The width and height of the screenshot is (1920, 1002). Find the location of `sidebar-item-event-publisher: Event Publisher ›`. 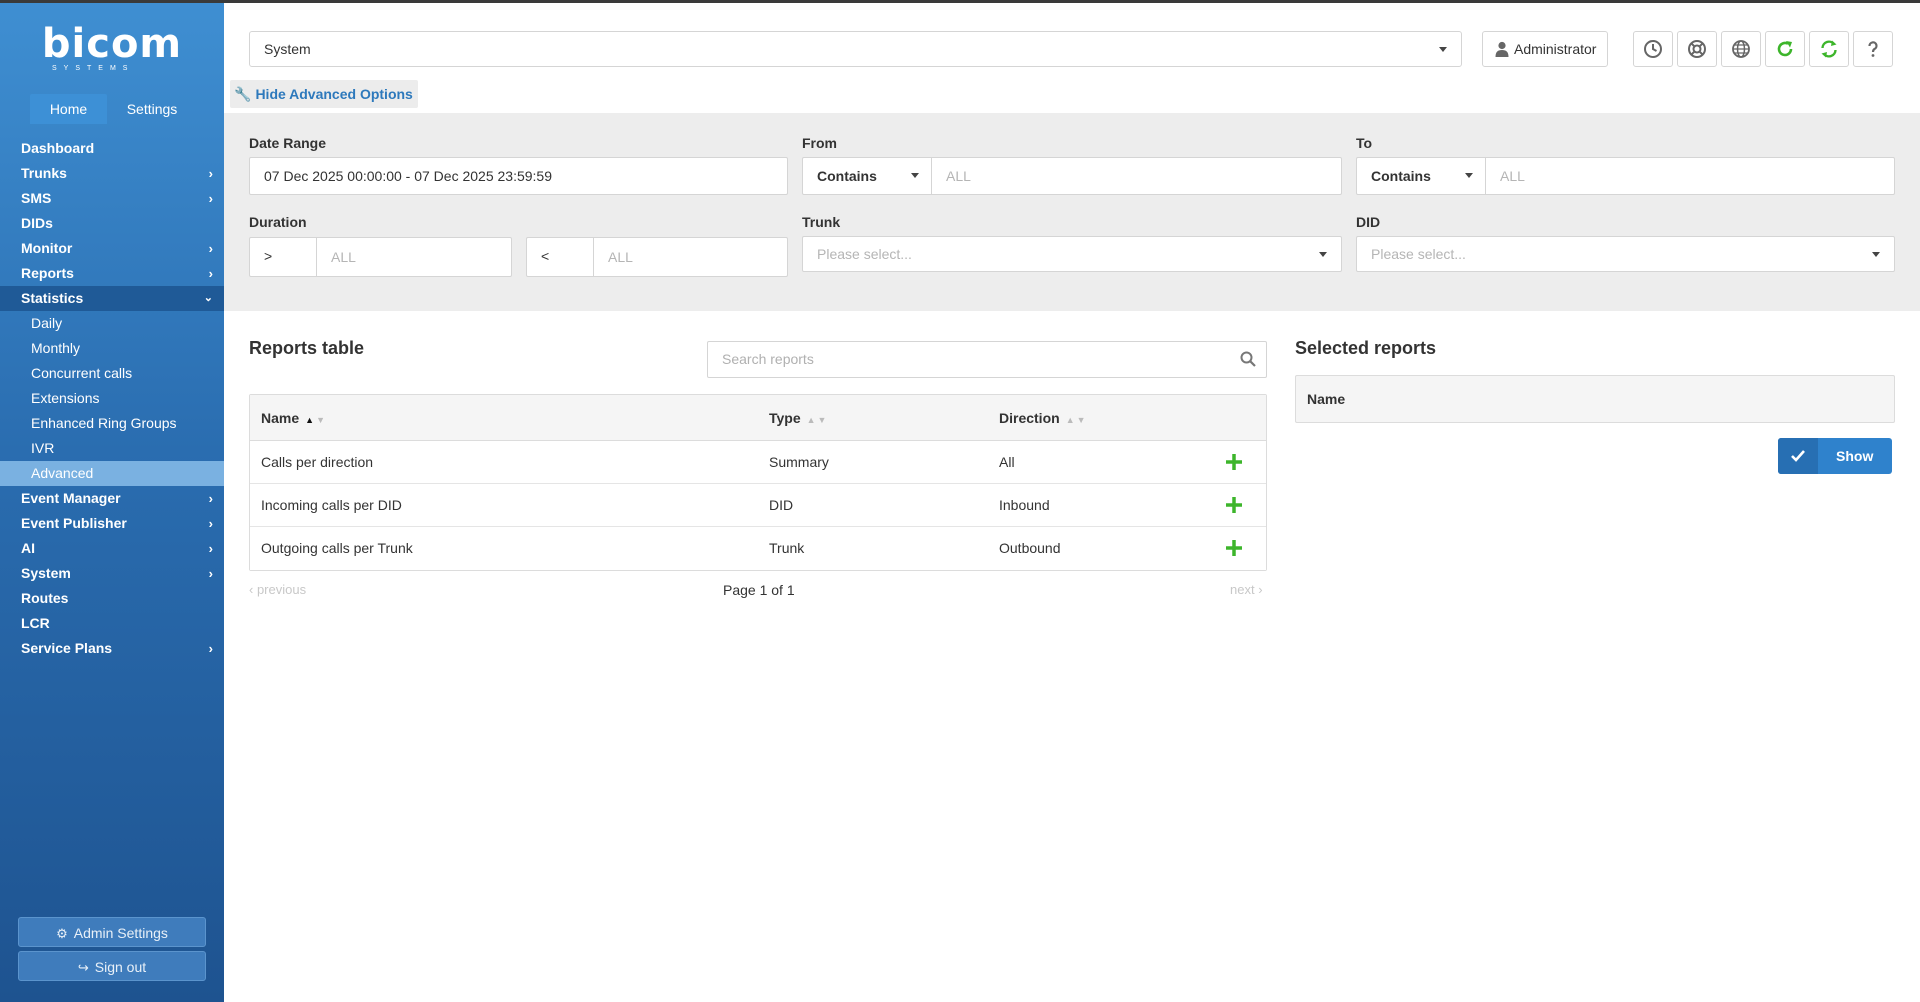

sidebar-item-event-publisher: Event Publisher › is located at coordinates (112, 523).